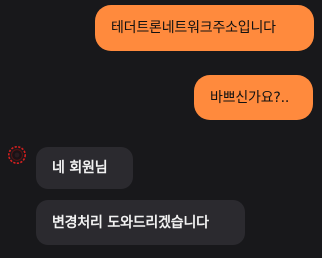 The height and width of the screenshot is (258, 322). Describe the element at coordinates (140, 222) in the screenshot. I see `incoming-message: 변경처리 도와드리겠습니다` at that location.